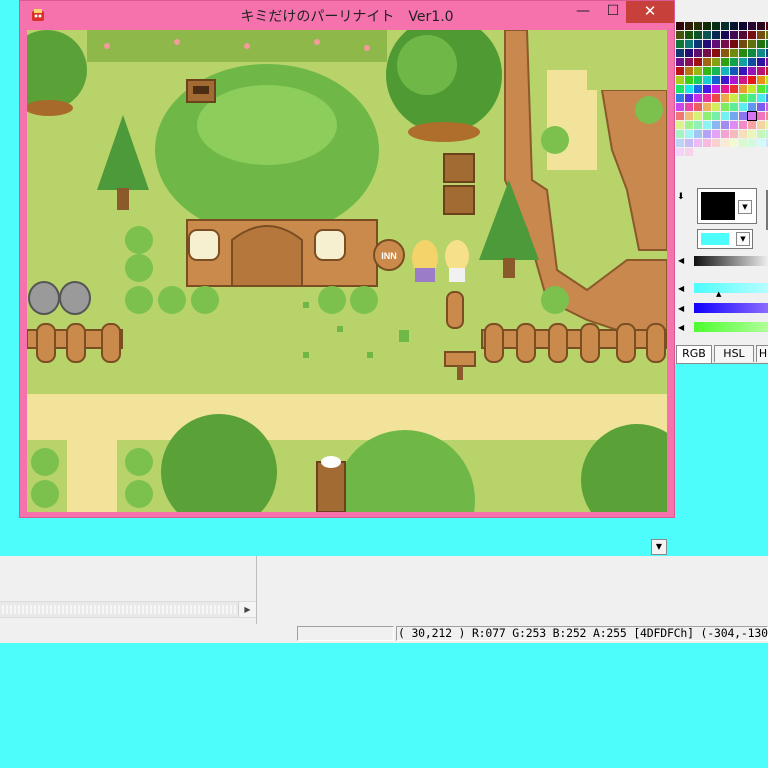 The image size is (768, 768). Describe the element at coordinates (731, 288) in the screenshot. I see `red-slider-bar` at that location.